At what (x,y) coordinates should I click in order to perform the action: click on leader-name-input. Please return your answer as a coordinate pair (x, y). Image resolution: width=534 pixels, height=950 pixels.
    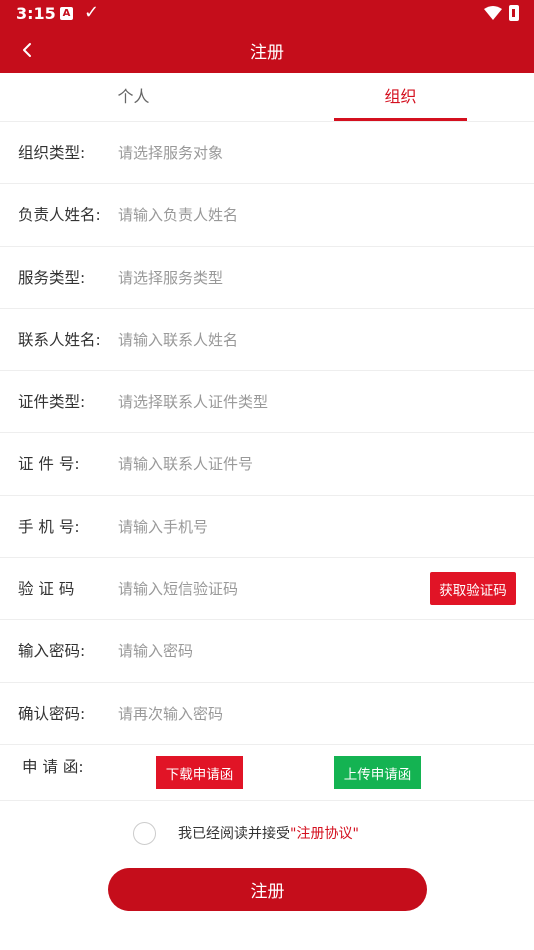
    Looking at the image, I should click on (268, 215).